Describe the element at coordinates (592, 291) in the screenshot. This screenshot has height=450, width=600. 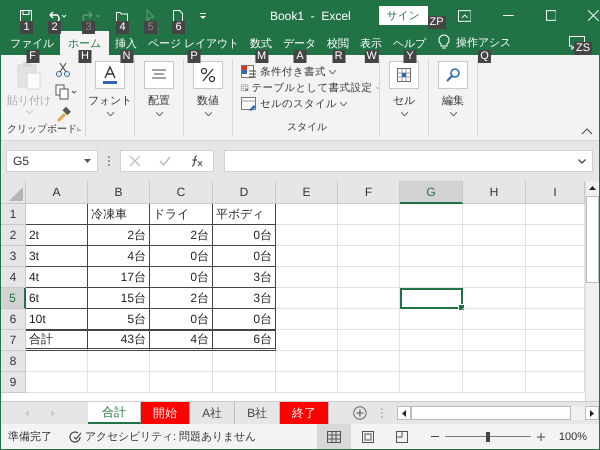
I see `vertical-scrollbar` at that location.